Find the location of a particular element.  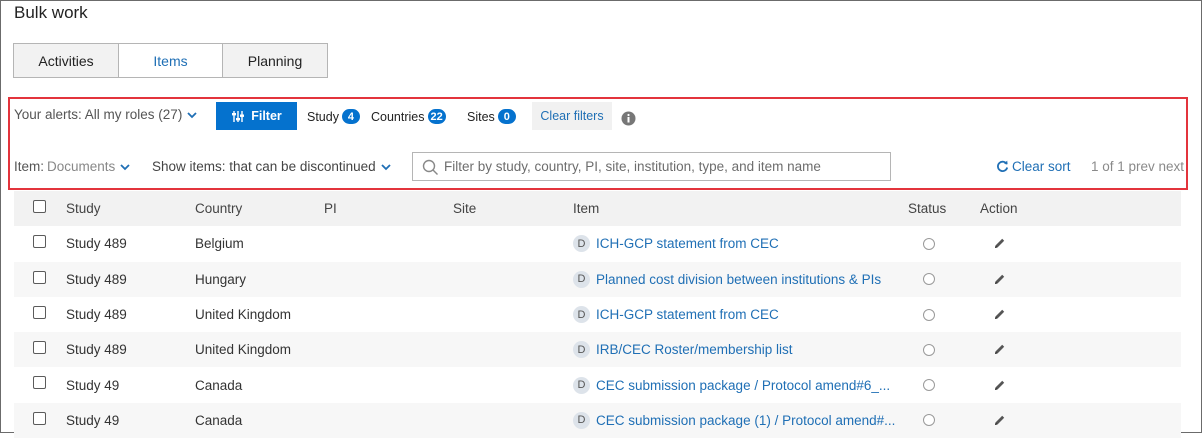

count-badge: 4 is located at coordinates (350, 116).